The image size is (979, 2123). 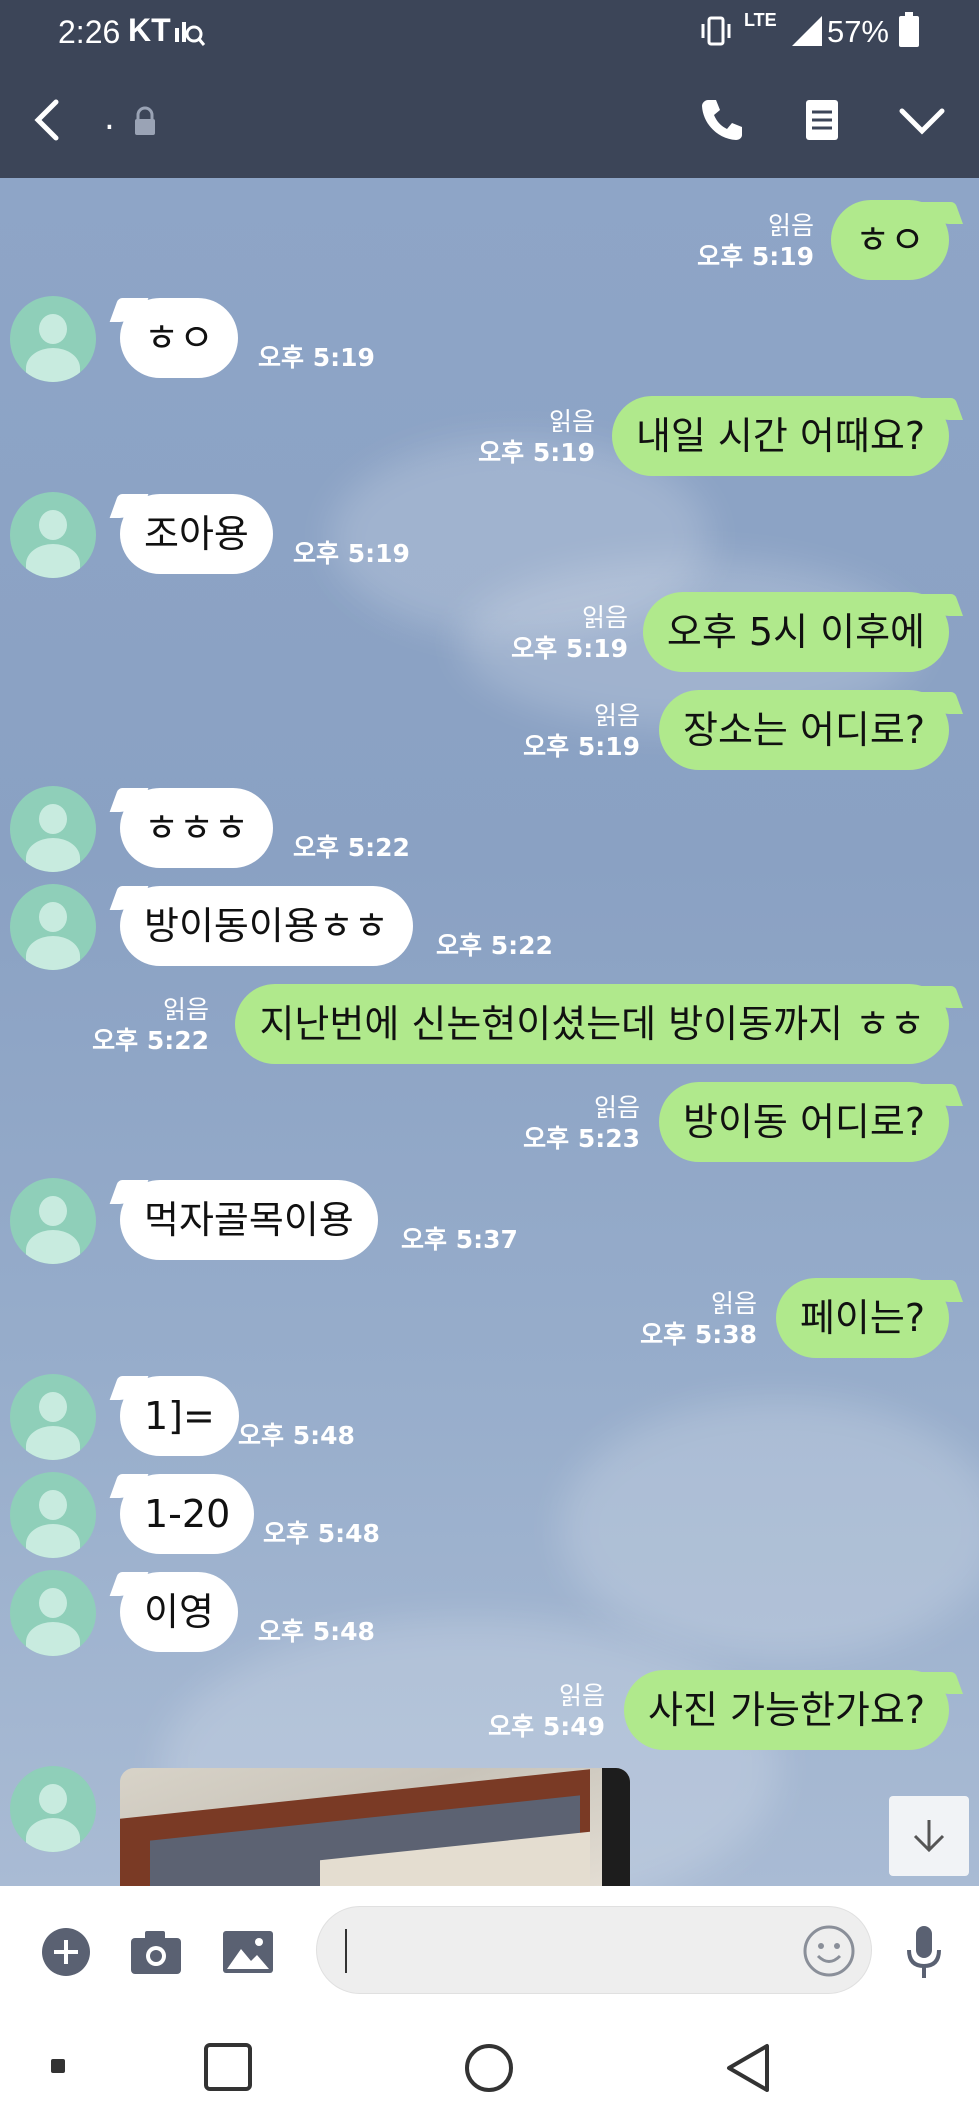 What do you see at coordinates (807, 33) in the screenshot?
I see `signal-icon` at bounding box center [807, 33].